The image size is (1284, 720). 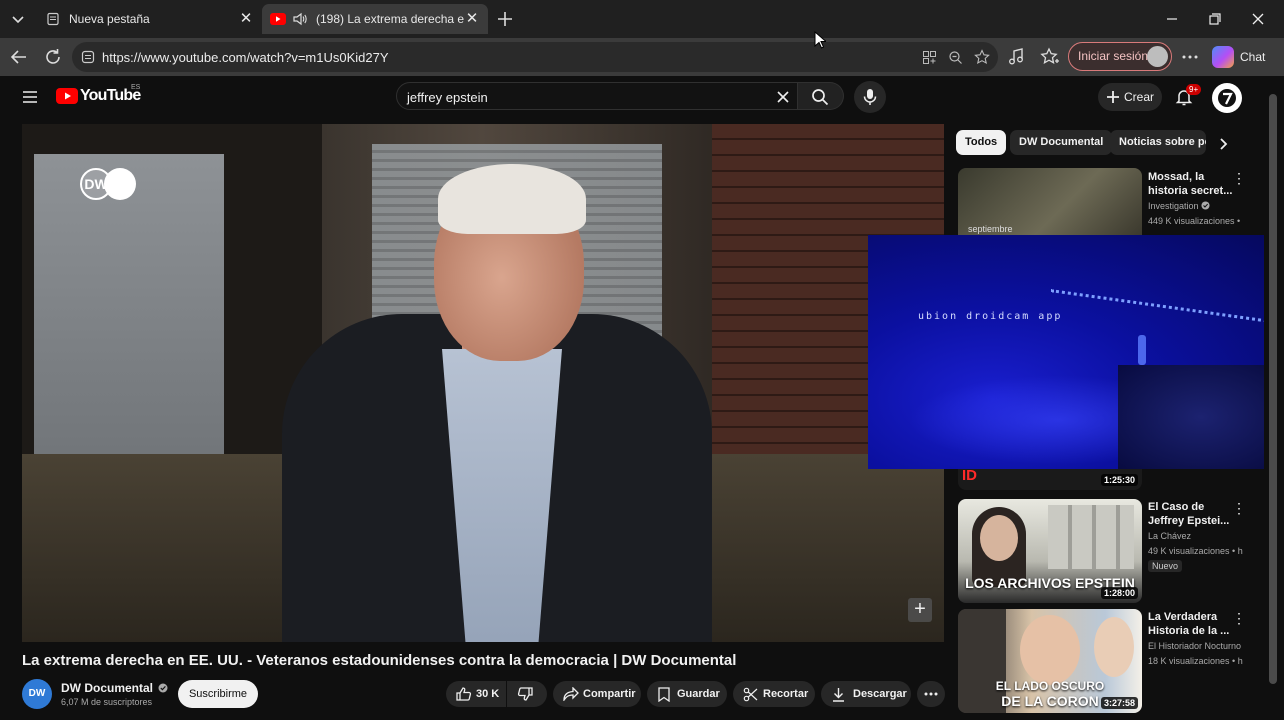 What do you see at coordinates (1139, 97) in the screenshot?
I see `create-label: Crear` at bounding box center [1139, 97].